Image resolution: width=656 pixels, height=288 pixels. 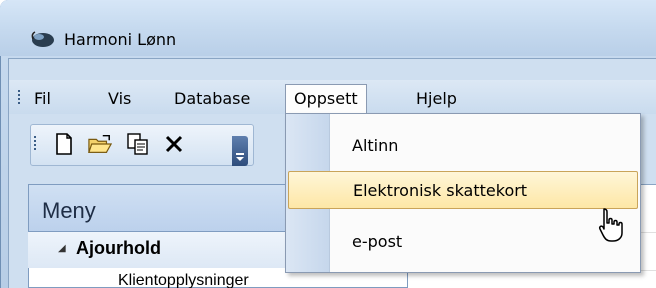 I want to click on tree-item-klientopplysninger: Klientopplysninger, so click(x=183, y=280).